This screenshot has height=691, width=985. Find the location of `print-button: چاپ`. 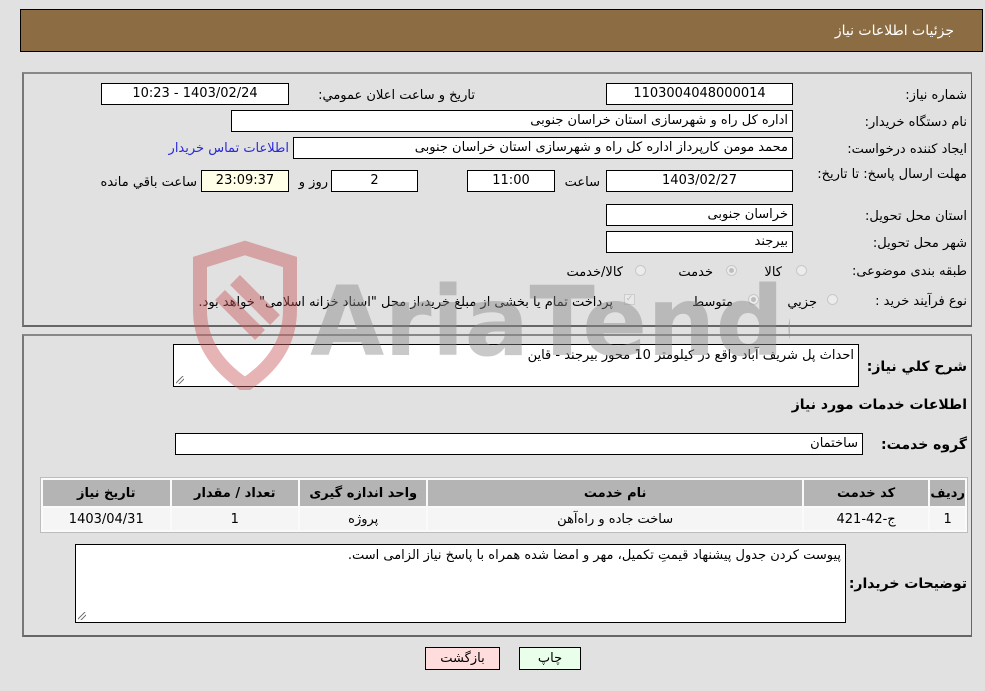

print-button: چاپ is located at coordinates (550, 658).